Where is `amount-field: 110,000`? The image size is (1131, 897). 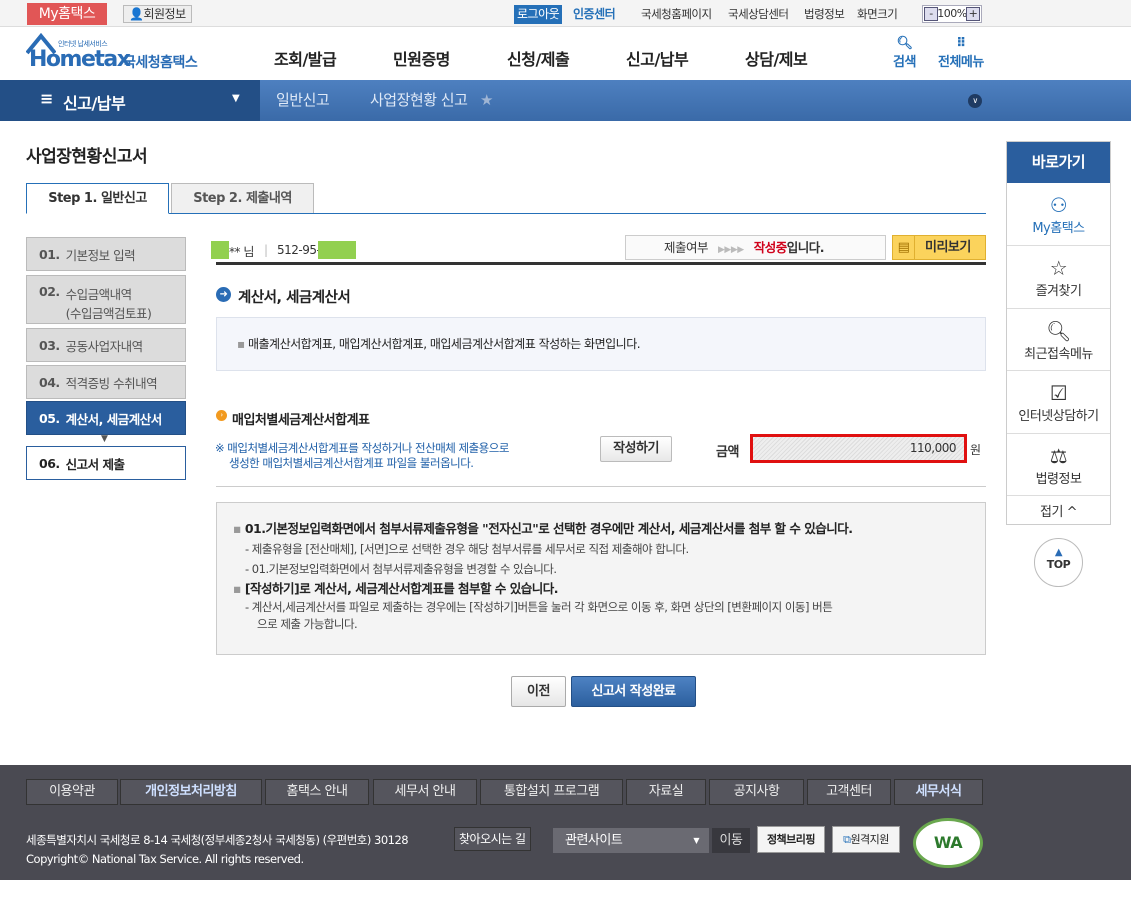 amount-field: 110,000 is located at coordinates (858, 448).